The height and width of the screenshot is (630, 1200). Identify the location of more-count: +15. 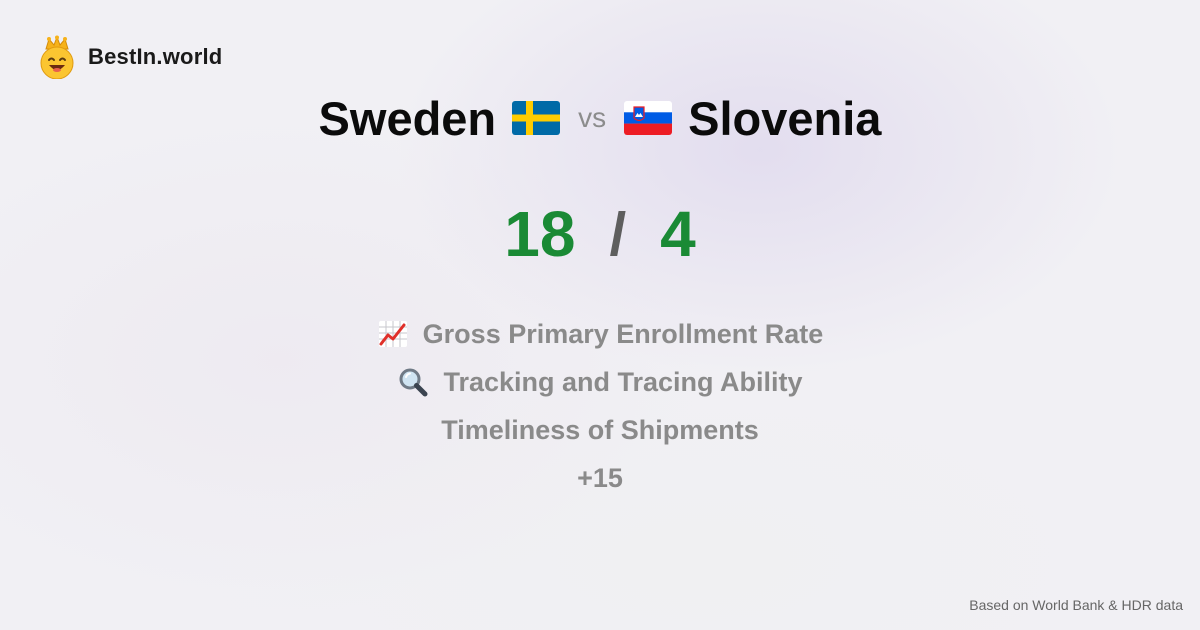
(600, 477).